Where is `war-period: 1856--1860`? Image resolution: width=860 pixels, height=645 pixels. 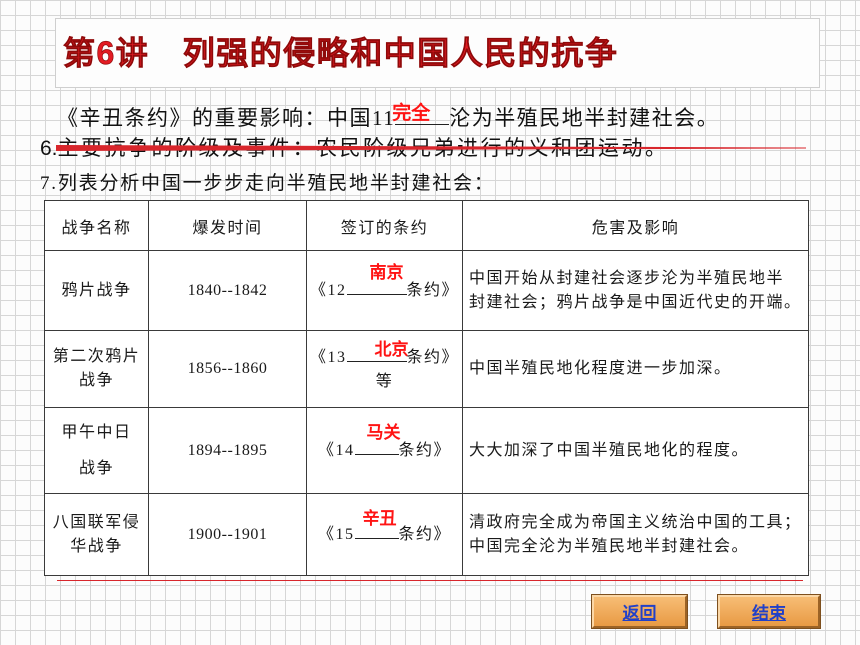
war-period: 1856--1860 is located at coordinates (227, 368).